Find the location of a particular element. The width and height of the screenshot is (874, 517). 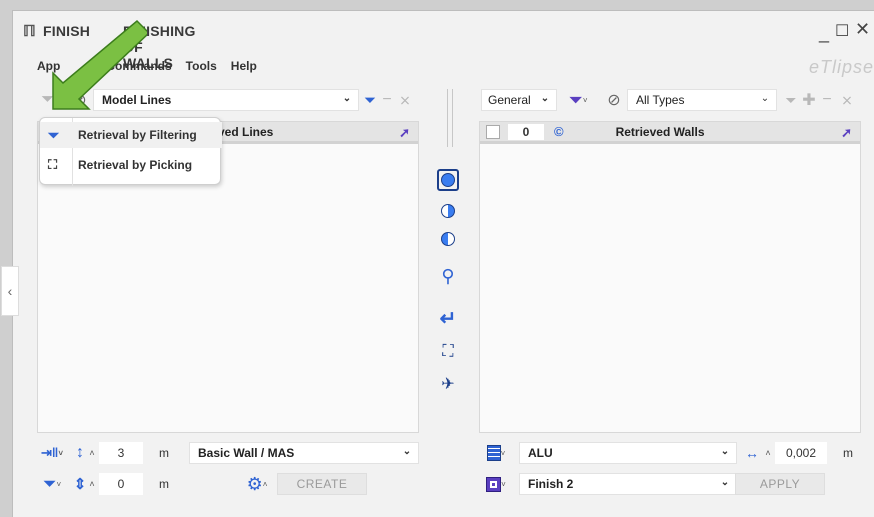

half-circle-right-icon is located at coordinates (448, 239).